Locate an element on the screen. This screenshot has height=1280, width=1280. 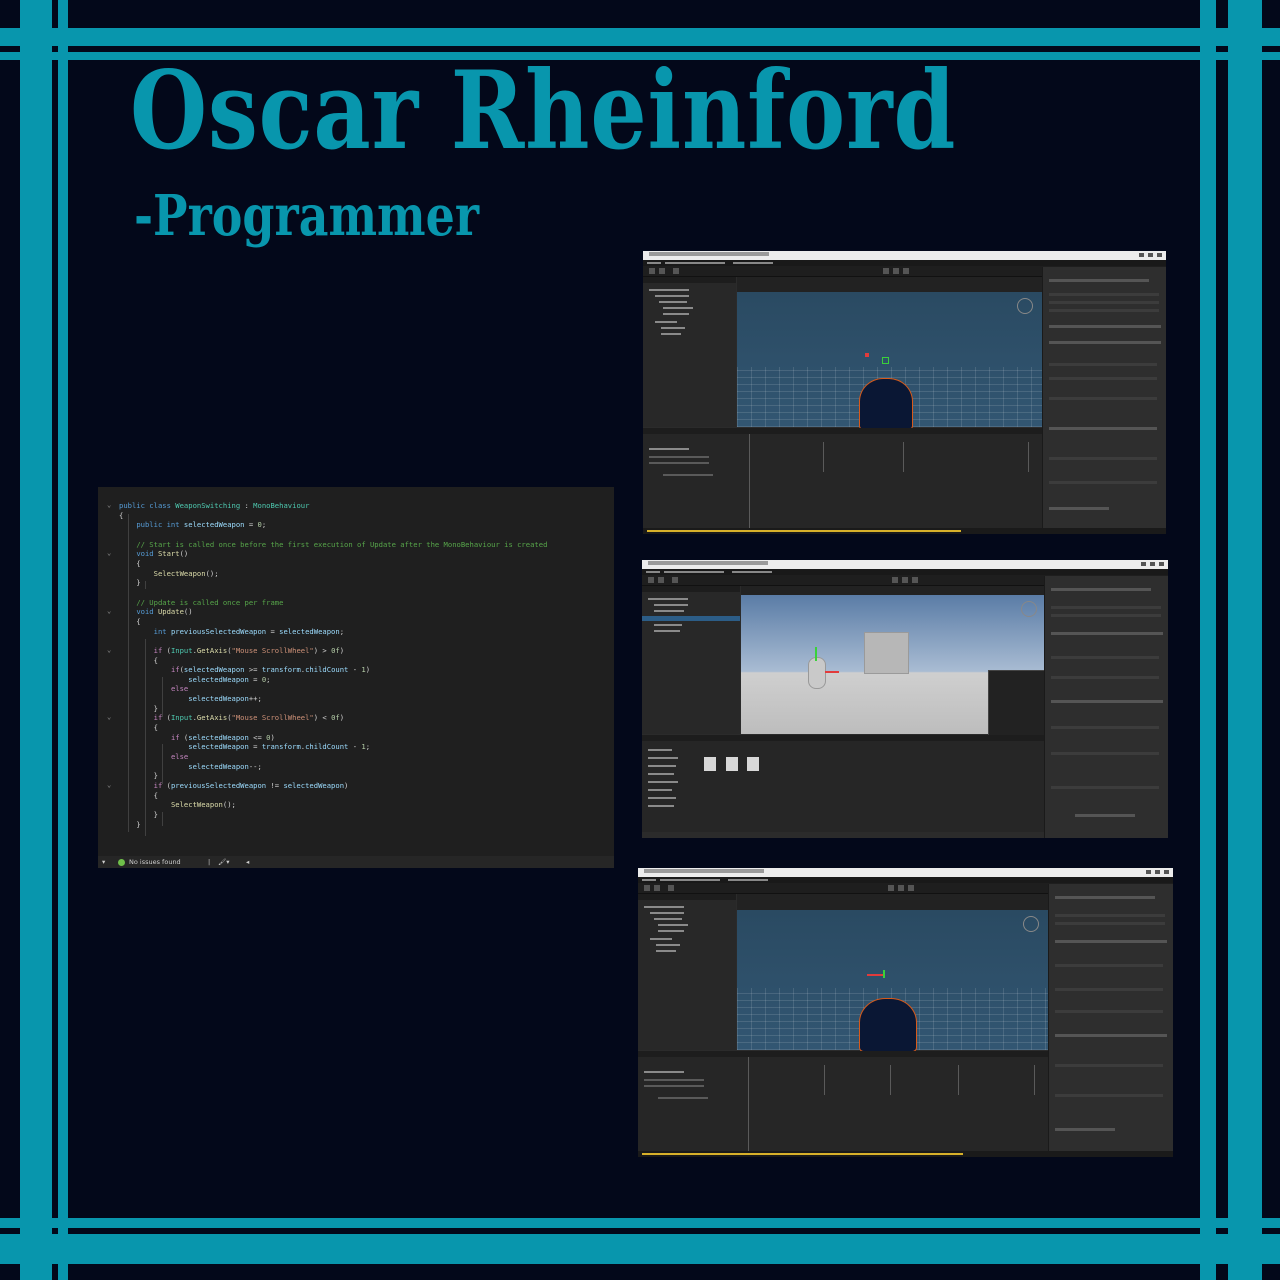
portfolio-role: -Programmer is located at coordinates (307, 216).